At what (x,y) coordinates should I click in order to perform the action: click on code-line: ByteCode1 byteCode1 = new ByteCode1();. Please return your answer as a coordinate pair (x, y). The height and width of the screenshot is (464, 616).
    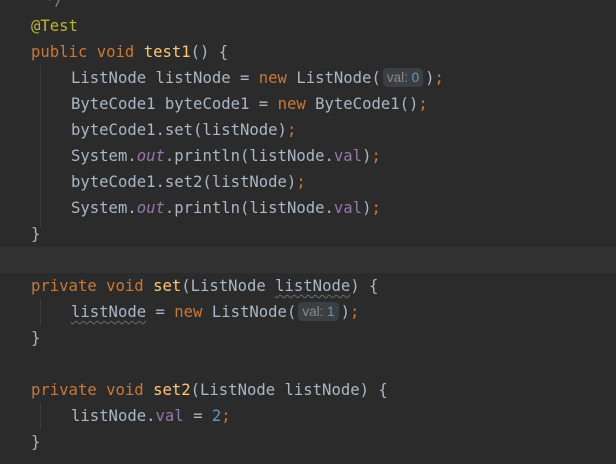
    Looking at the image, I should click on (308, 104).